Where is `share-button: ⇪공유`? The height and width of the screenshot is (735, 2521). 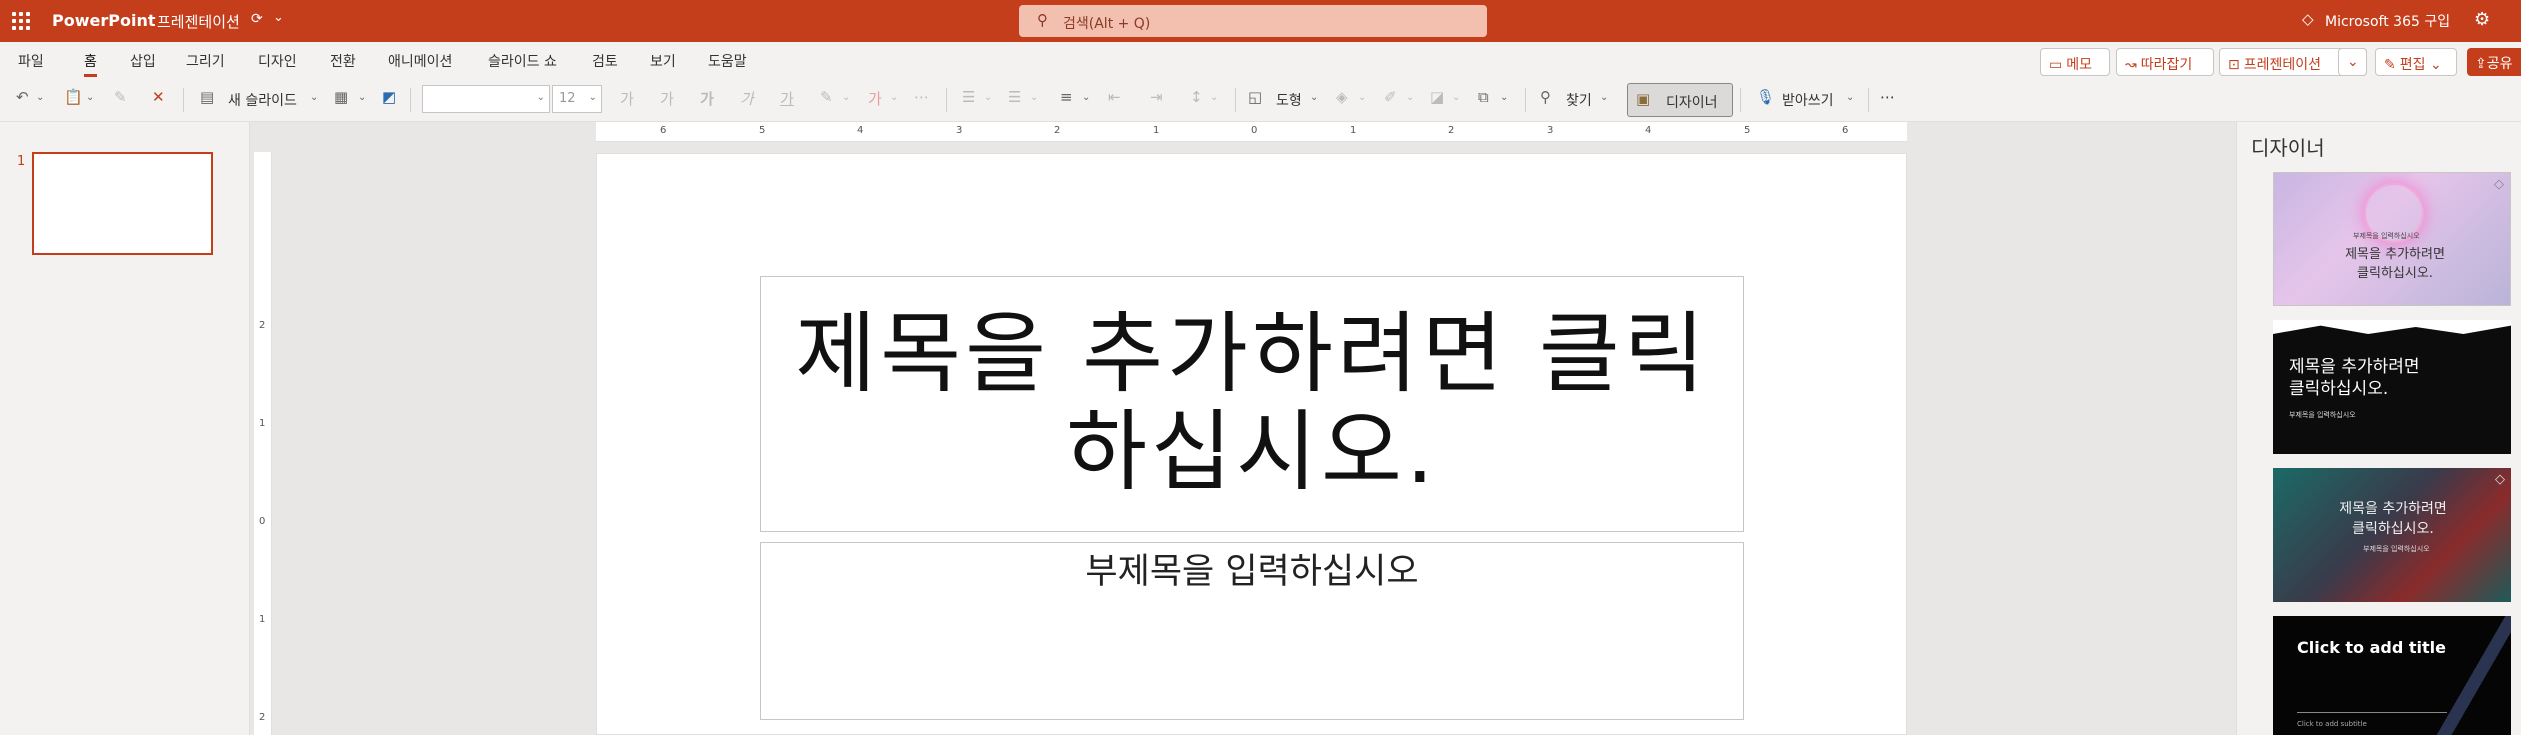 share-button: ⇪공유 is located at coordinates (2494, 62).